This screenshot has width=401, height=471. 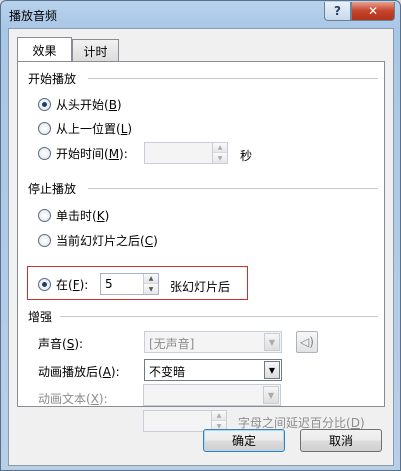 What do you see at coordinates (124, 128) in the screenshot?
I see `start-last-position-key: L` at bounding box center [124, 128].